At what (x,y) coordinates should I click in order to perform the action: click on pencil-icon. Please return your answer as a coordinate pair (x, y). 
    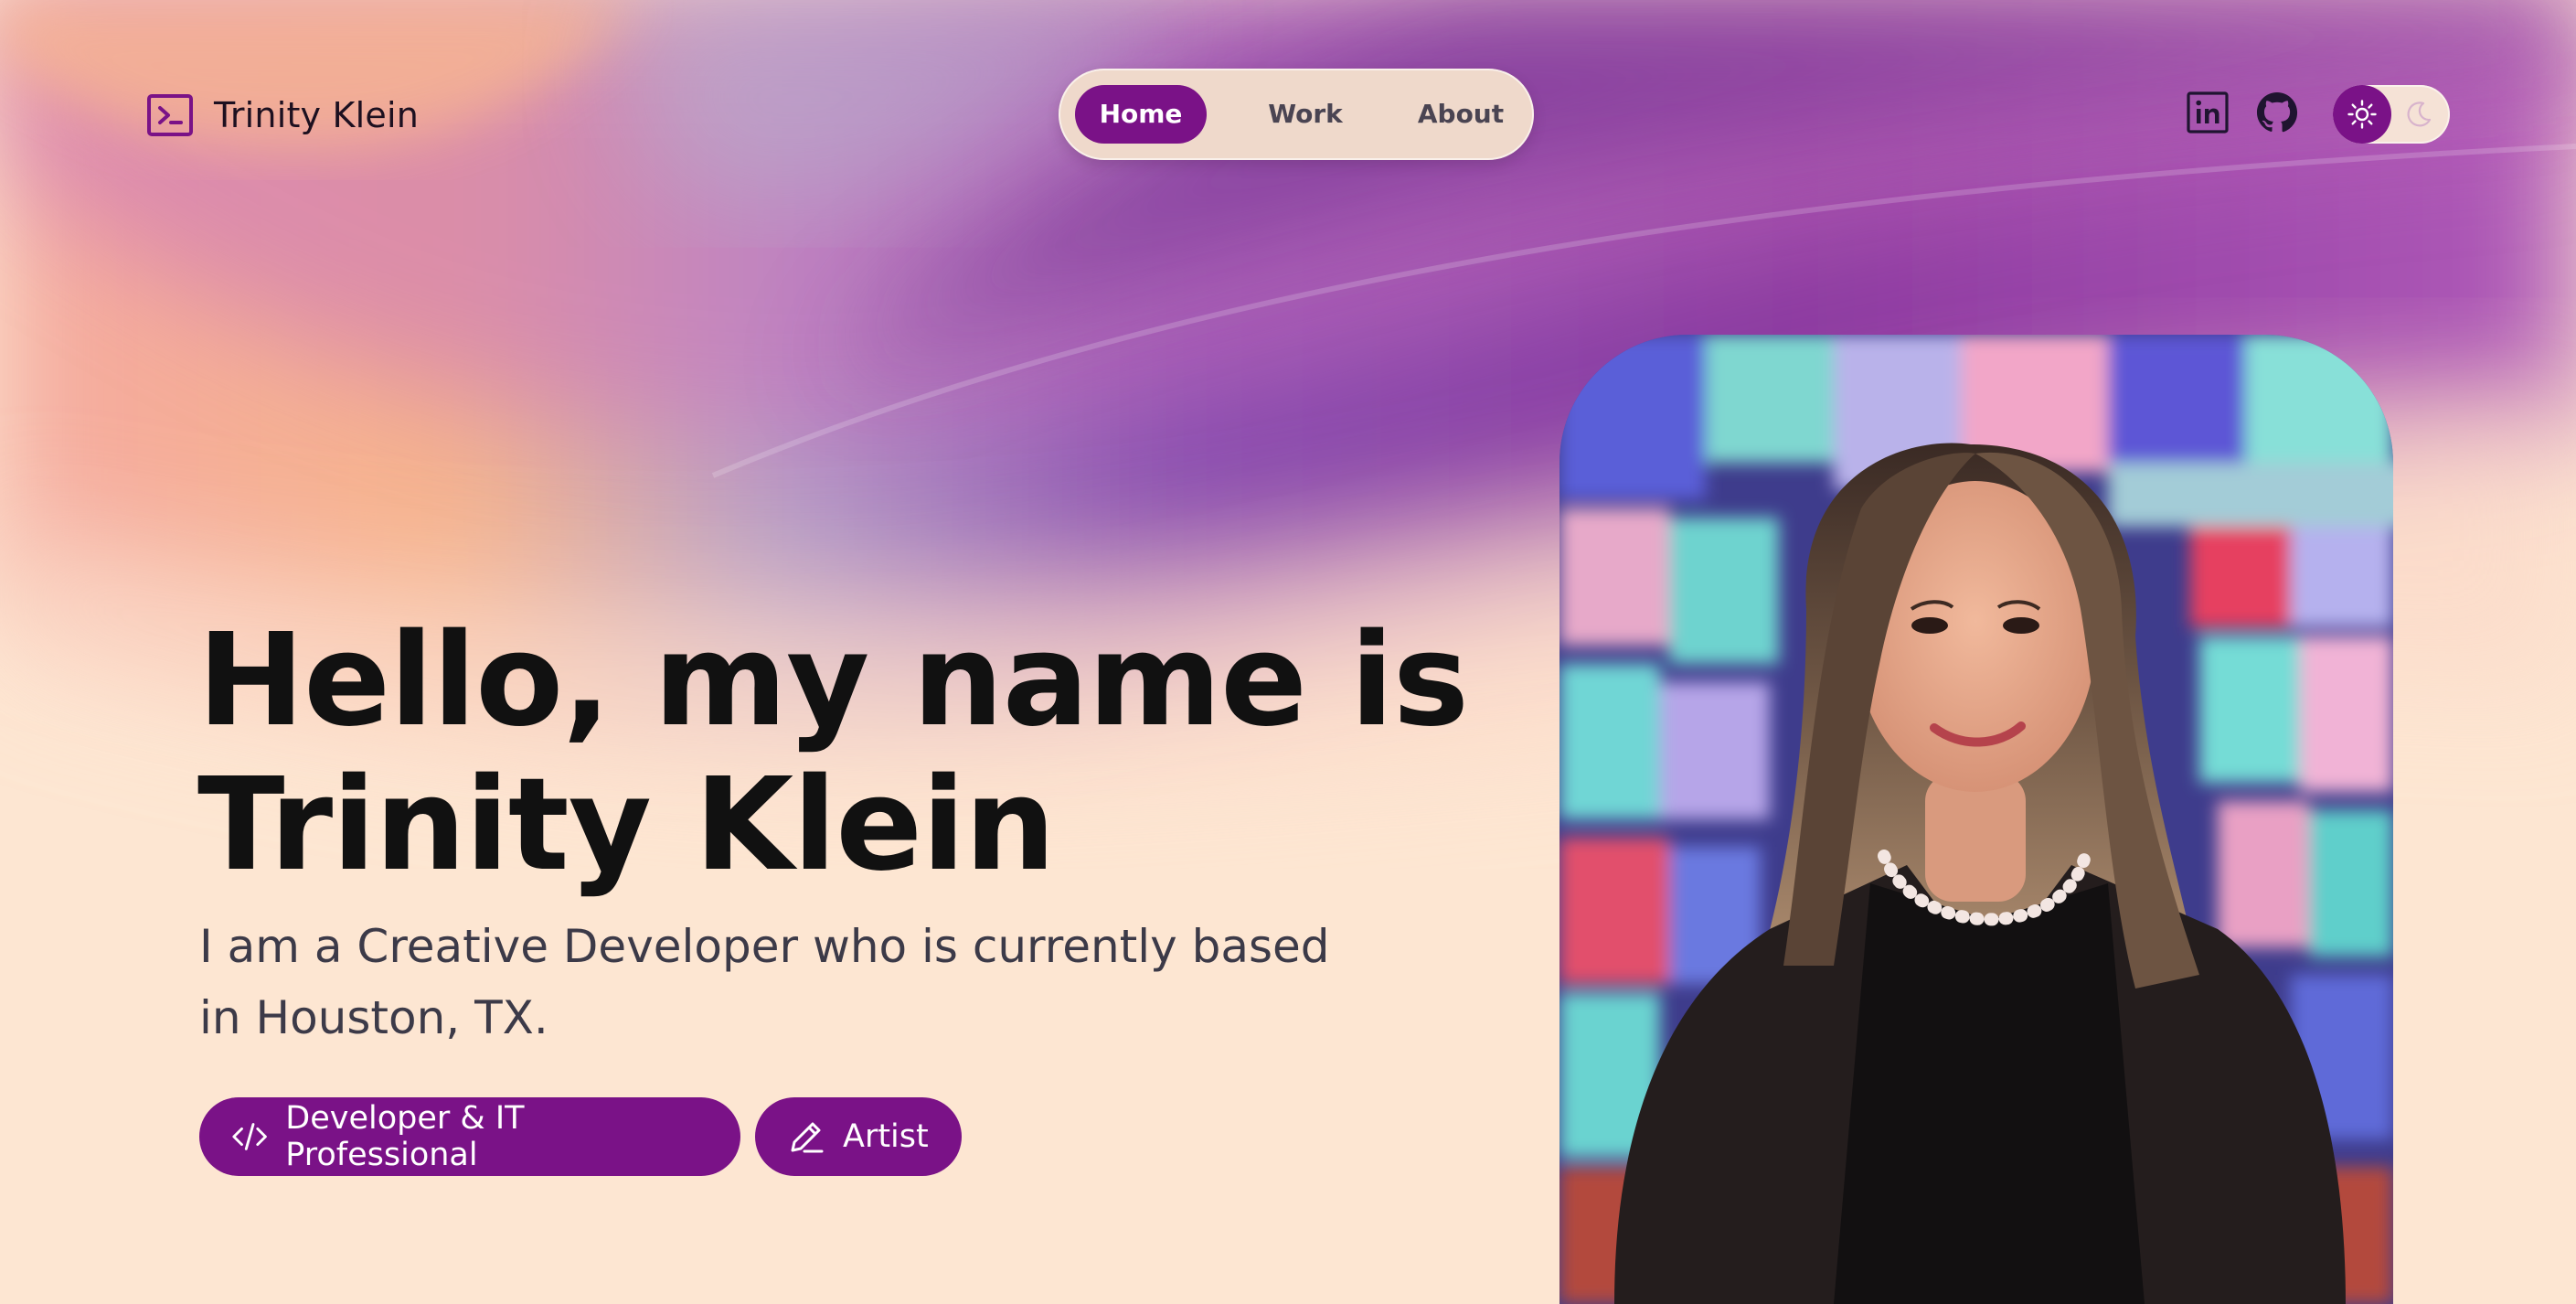
    Looking at the image, I should click on (807, 1137).